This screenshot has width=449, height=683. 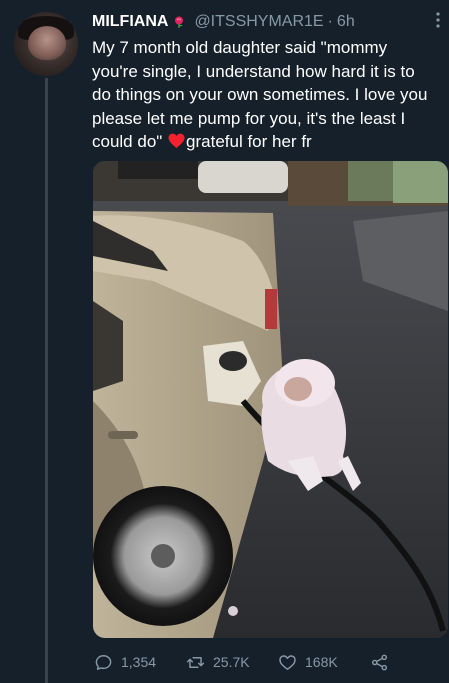 I want to click on tweet-timestamp: 6h, so click(x=346, y=22).